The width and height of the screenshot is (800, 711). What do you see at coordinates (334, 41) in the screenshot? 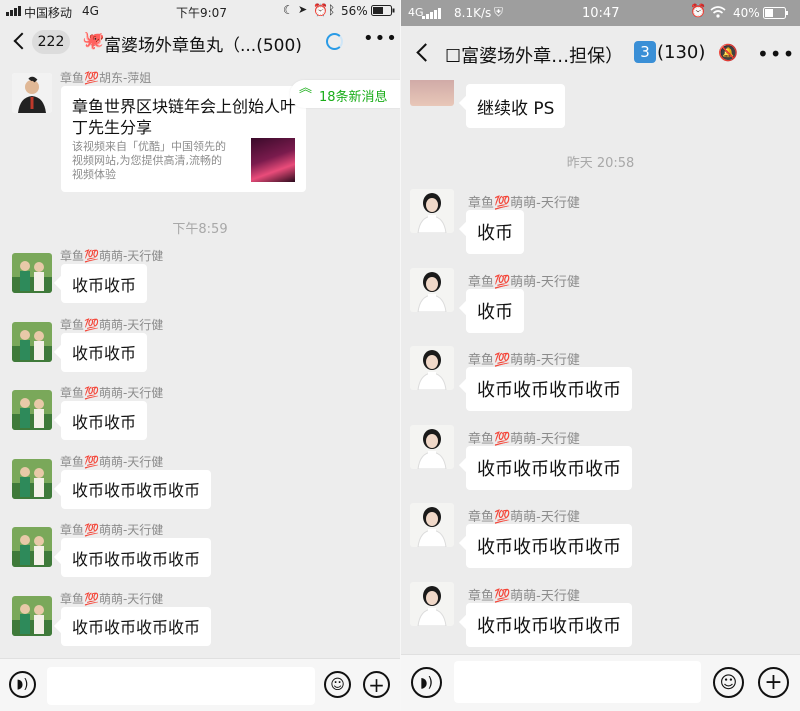
I see `loading-icon` at bounding box center [334, 41].